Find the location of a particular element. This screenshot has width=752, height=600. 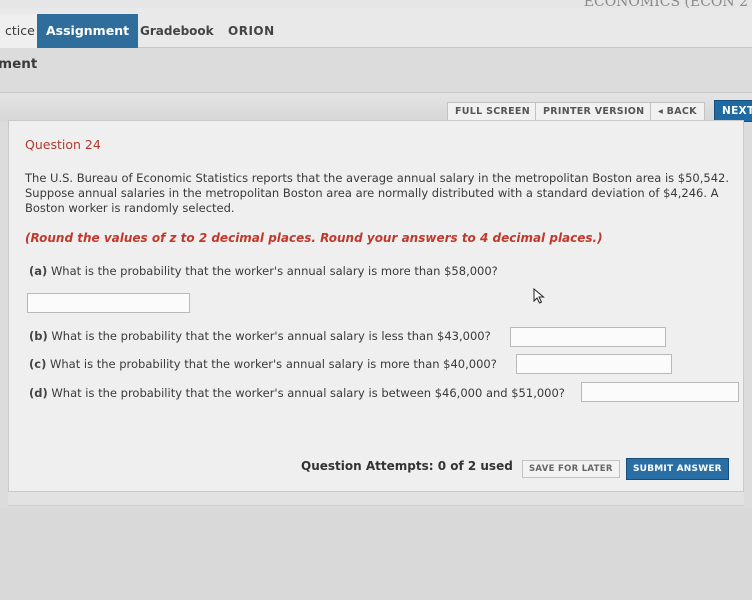

mouse-pointer-icon is located at coordinates (539, 296).